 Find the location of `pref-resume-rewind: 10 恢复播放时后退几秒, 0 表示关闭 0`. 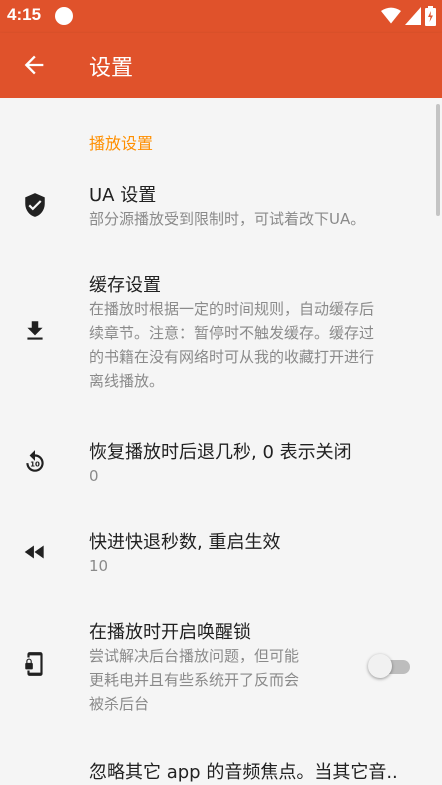

pref-resume-rewind: 10 恢复播放时后退几秒, 0 表示关闭 0 is located at coordinates (221, 463).